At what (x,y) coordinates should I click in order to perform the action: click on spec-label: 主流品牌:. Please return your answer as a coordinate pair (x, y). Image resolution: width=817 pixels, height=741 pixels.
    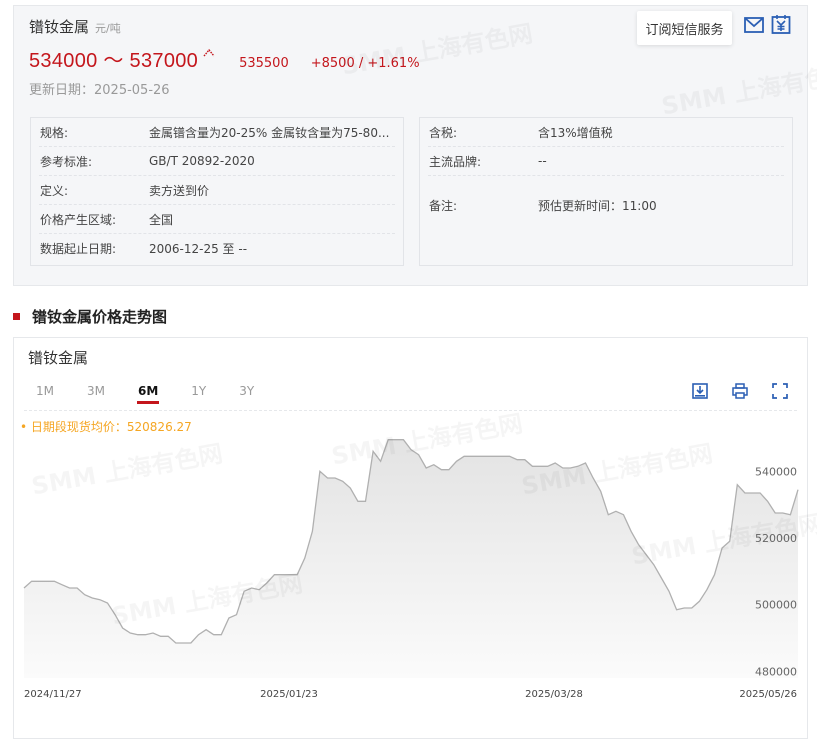
    Looking at the image, I should click on (455, 161).